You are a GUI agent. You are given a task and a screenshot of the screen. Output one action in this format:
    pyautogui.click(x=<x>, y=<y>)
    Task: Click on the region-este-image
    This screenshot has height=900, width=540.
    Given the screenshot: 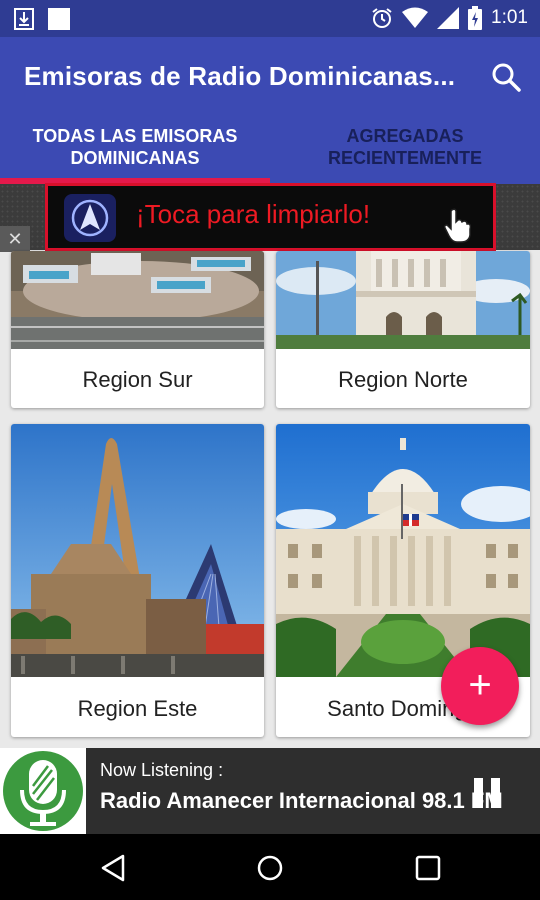 What is the action you would take?
    pyautogui.click(x=137, y=550)
    